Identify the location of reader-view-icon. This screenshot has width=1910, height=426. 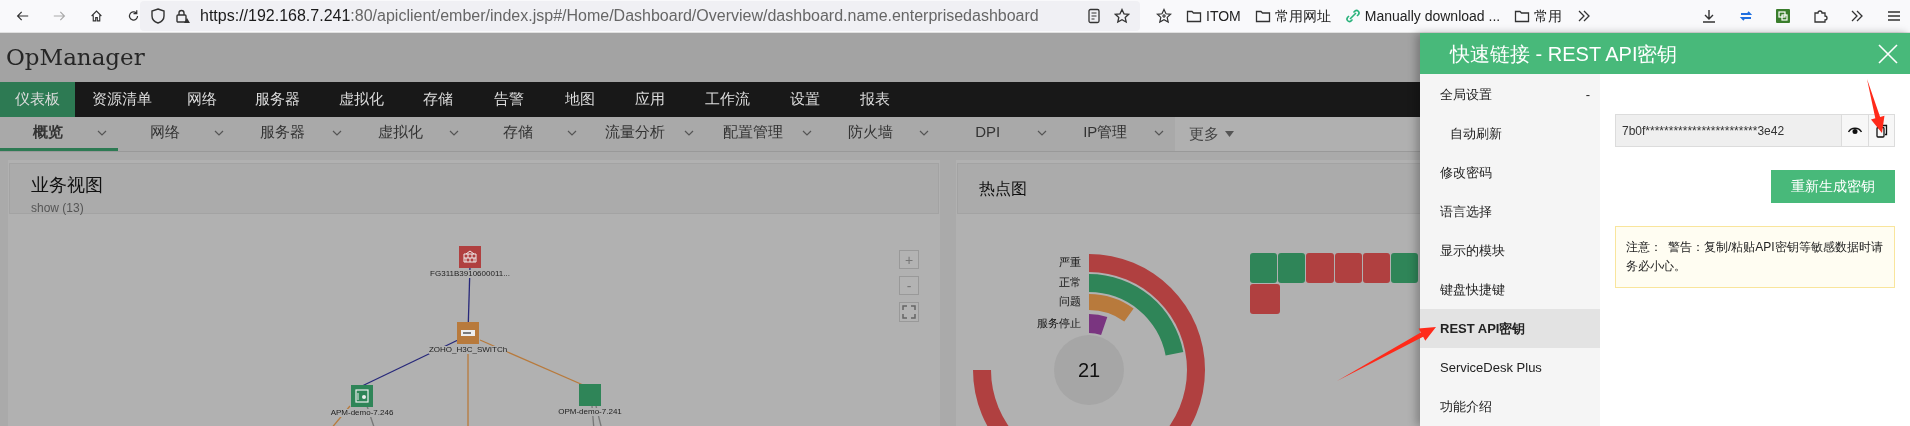
(1094, 16).